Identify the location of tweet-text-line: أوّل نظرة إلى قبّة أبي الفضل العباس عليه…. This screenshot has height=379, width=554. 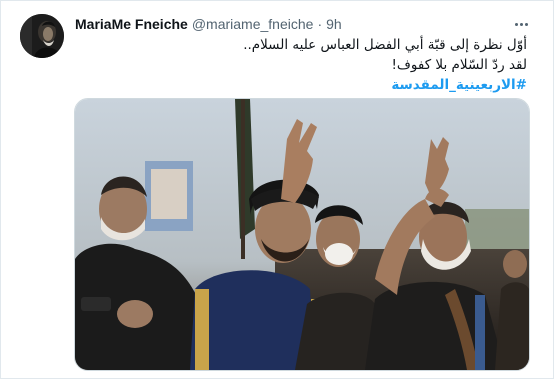
(385, 45).